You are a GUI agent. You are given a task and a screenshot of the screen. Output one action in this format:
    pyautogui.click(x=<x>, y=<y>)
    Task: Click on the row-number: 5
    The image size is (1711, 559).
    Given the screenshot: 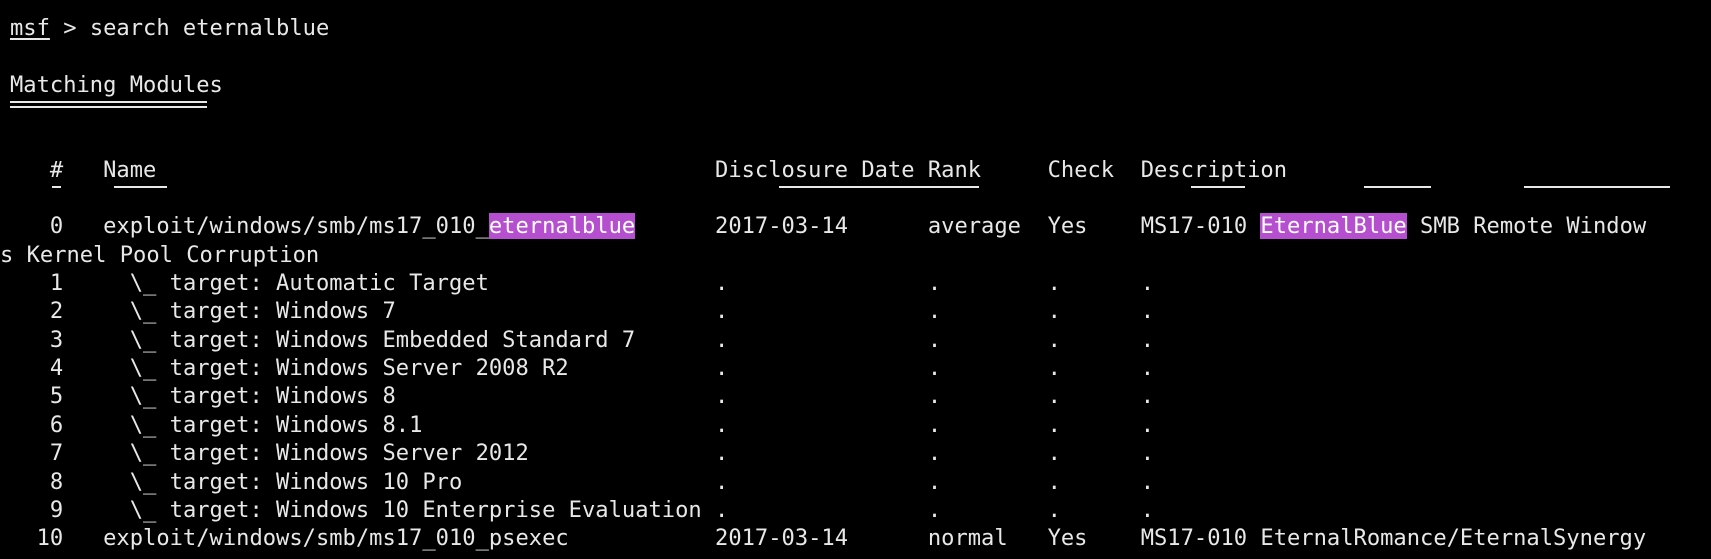 What is the action you would take?
    pyautogui.click(x=56, y=396)
    